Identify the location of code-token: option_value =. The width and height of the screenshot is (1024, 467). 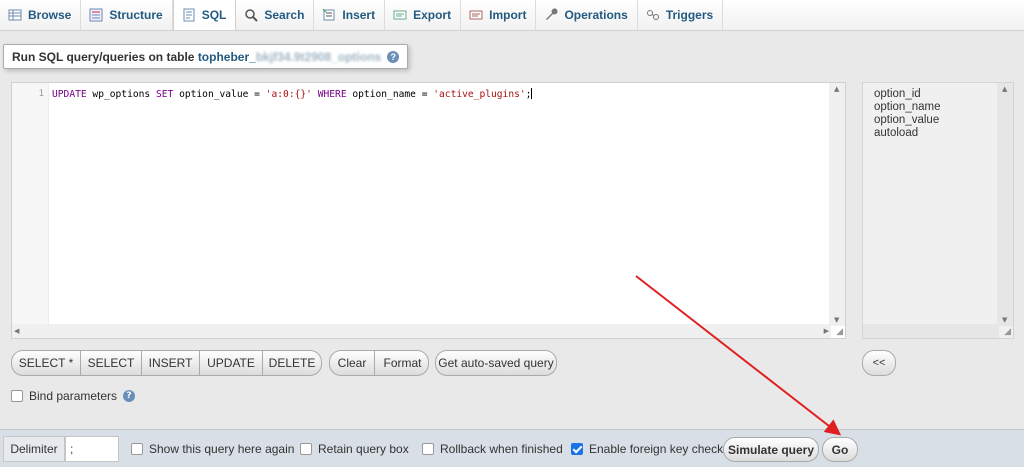
(219, 94).